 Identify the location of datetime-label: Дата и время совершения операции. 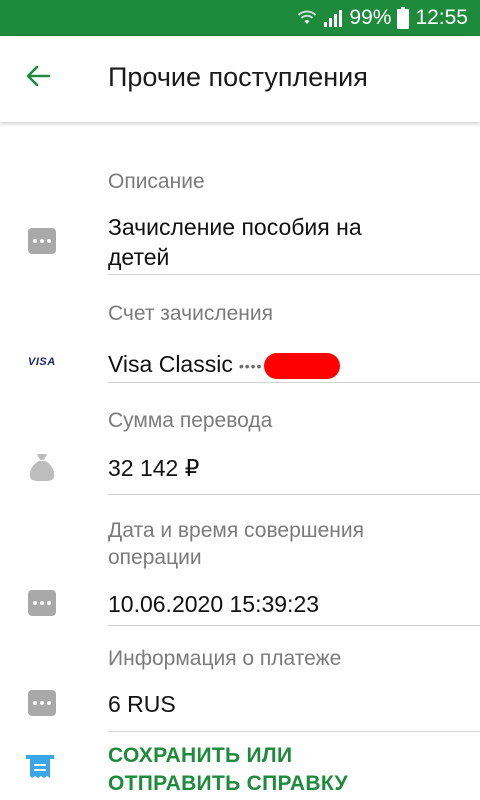
(236, 544).